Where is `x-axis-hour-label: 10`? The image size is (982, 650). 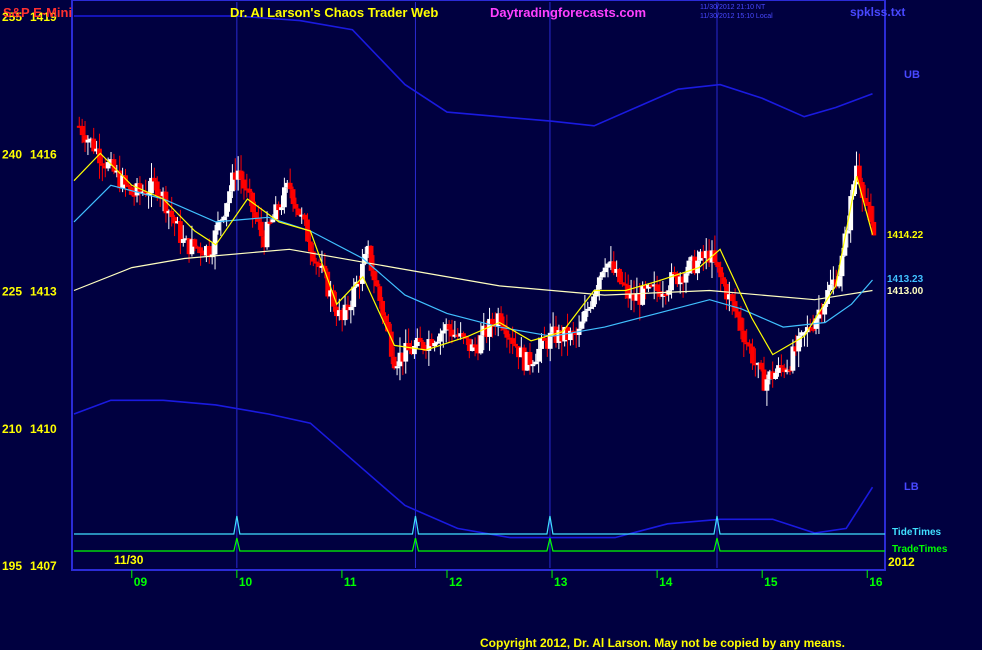
x-axis-hour-label: 10 is located at coordinates (246, 582).